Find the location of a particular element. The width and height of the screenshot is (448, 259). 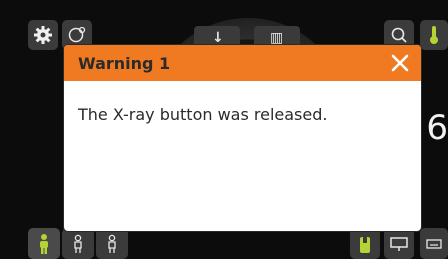

close-icon is located at coordinates (400, 63).